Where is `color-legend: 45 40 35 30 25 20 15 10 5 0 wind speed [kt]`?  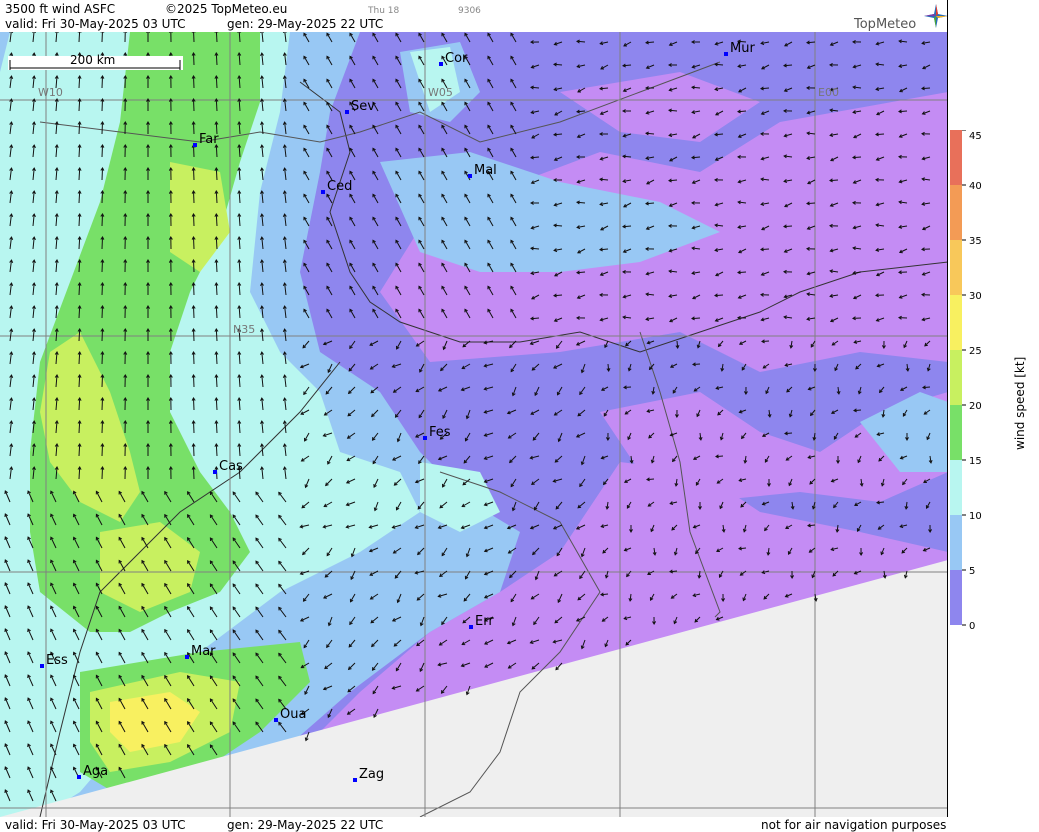
color-legend: 45 40 35 30 25 20 15 10 5 0 wind speed [kt] is located at coordinates (994, 380).